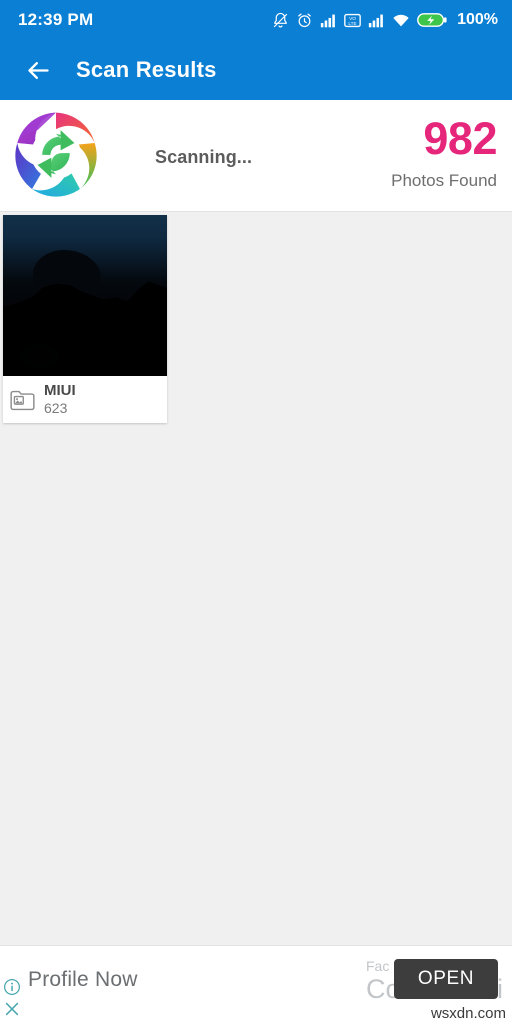  I want to click on photo-folder-icon, so click(22, 400).